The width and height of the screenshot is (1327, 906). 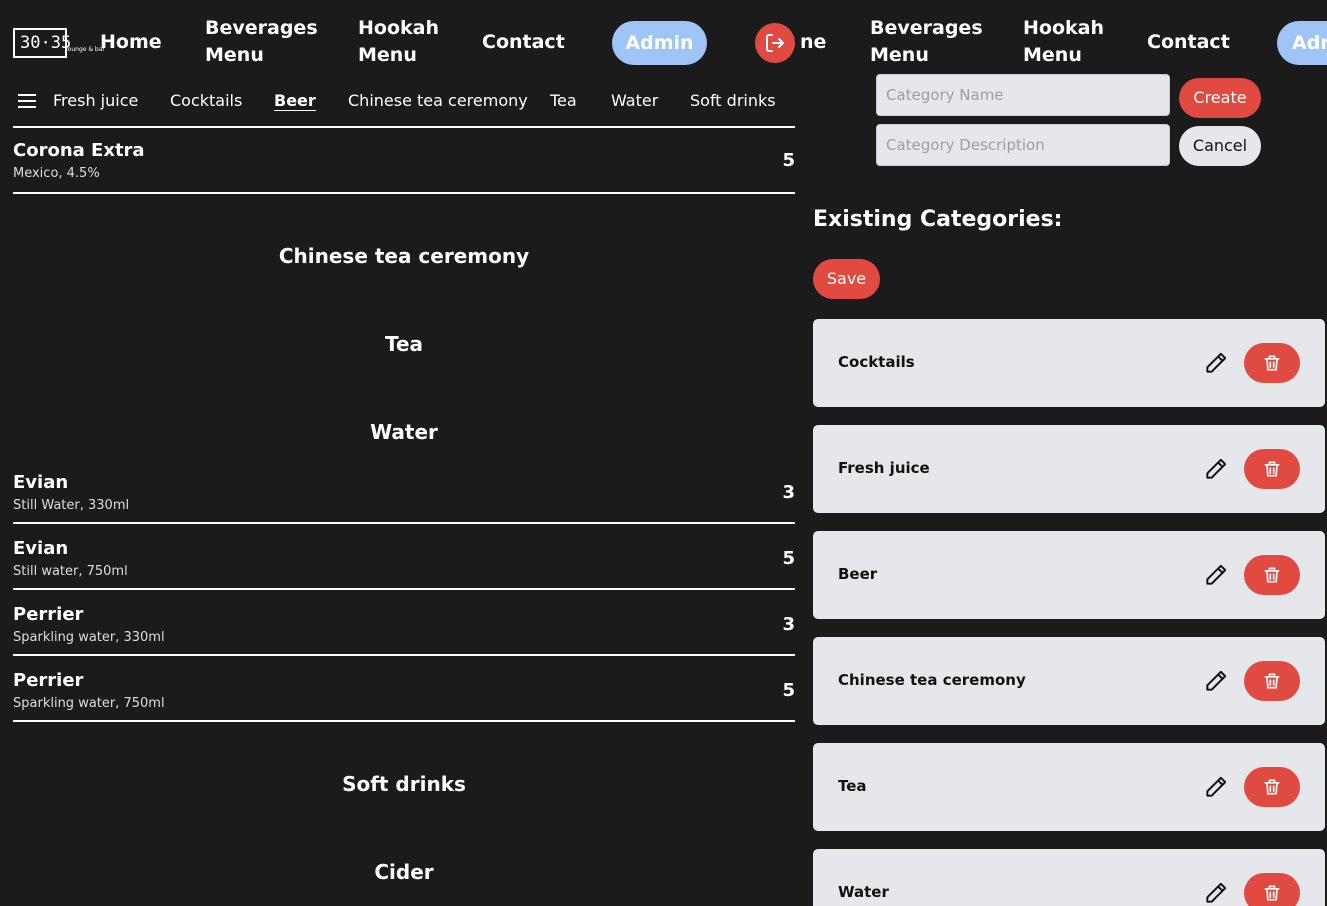 What do you see at coordinates (404, 622) in the screenshot?
I see `menu-item: Perrier Sparkling water, 330ml 3` at bounding box center [404, 622].